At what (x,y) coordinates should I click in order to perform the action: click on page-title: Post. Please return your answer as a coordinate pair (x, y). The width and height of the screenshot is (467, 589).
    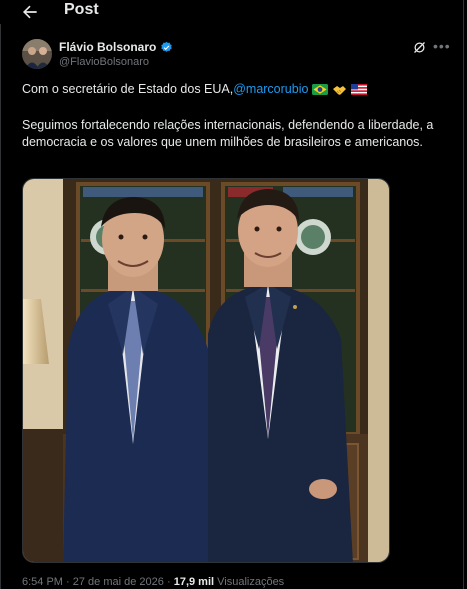
    Looking at the image, I should click on (81, 9).